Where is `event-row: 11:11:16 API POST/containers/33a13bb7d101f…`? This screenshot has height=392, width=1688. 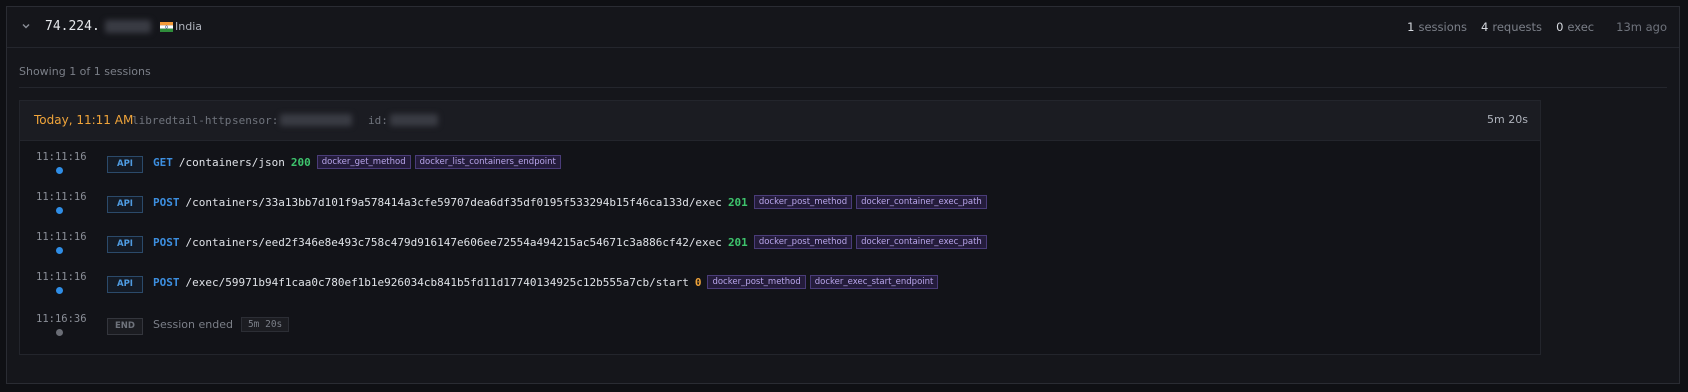
event-row: 11:11:16 API POST/containers/33a13bb7d101f… is located at coordinates (780, 209).